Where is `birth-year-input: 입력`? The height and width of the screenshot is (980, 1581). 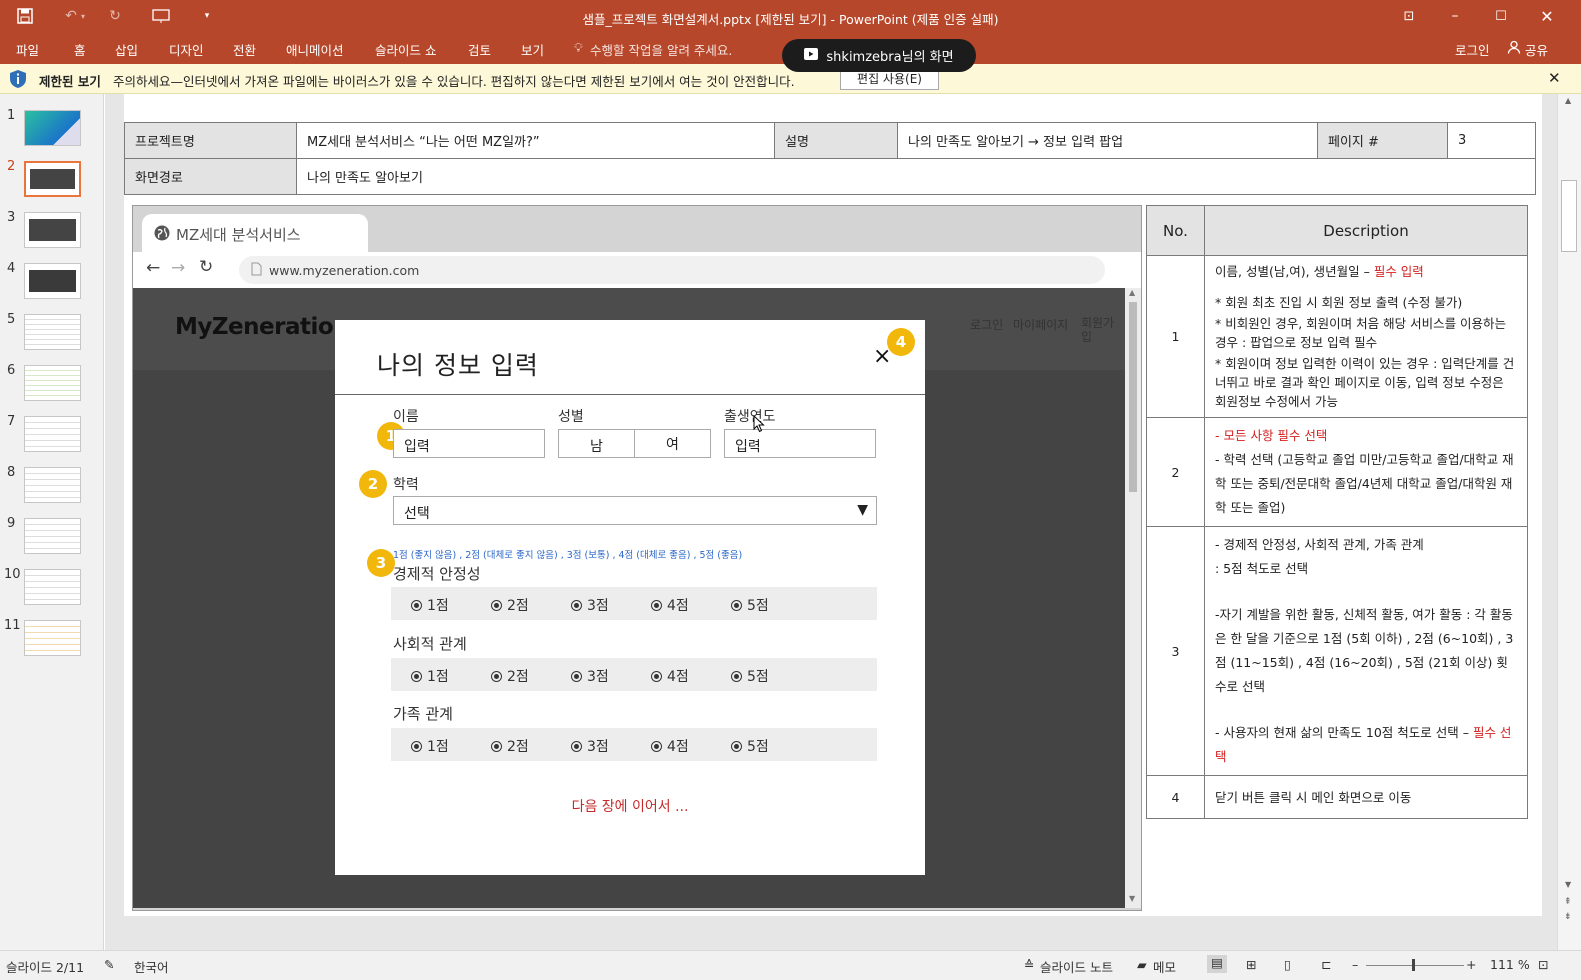
birth-year-input: 입력 is located at coordinates (800, 443).